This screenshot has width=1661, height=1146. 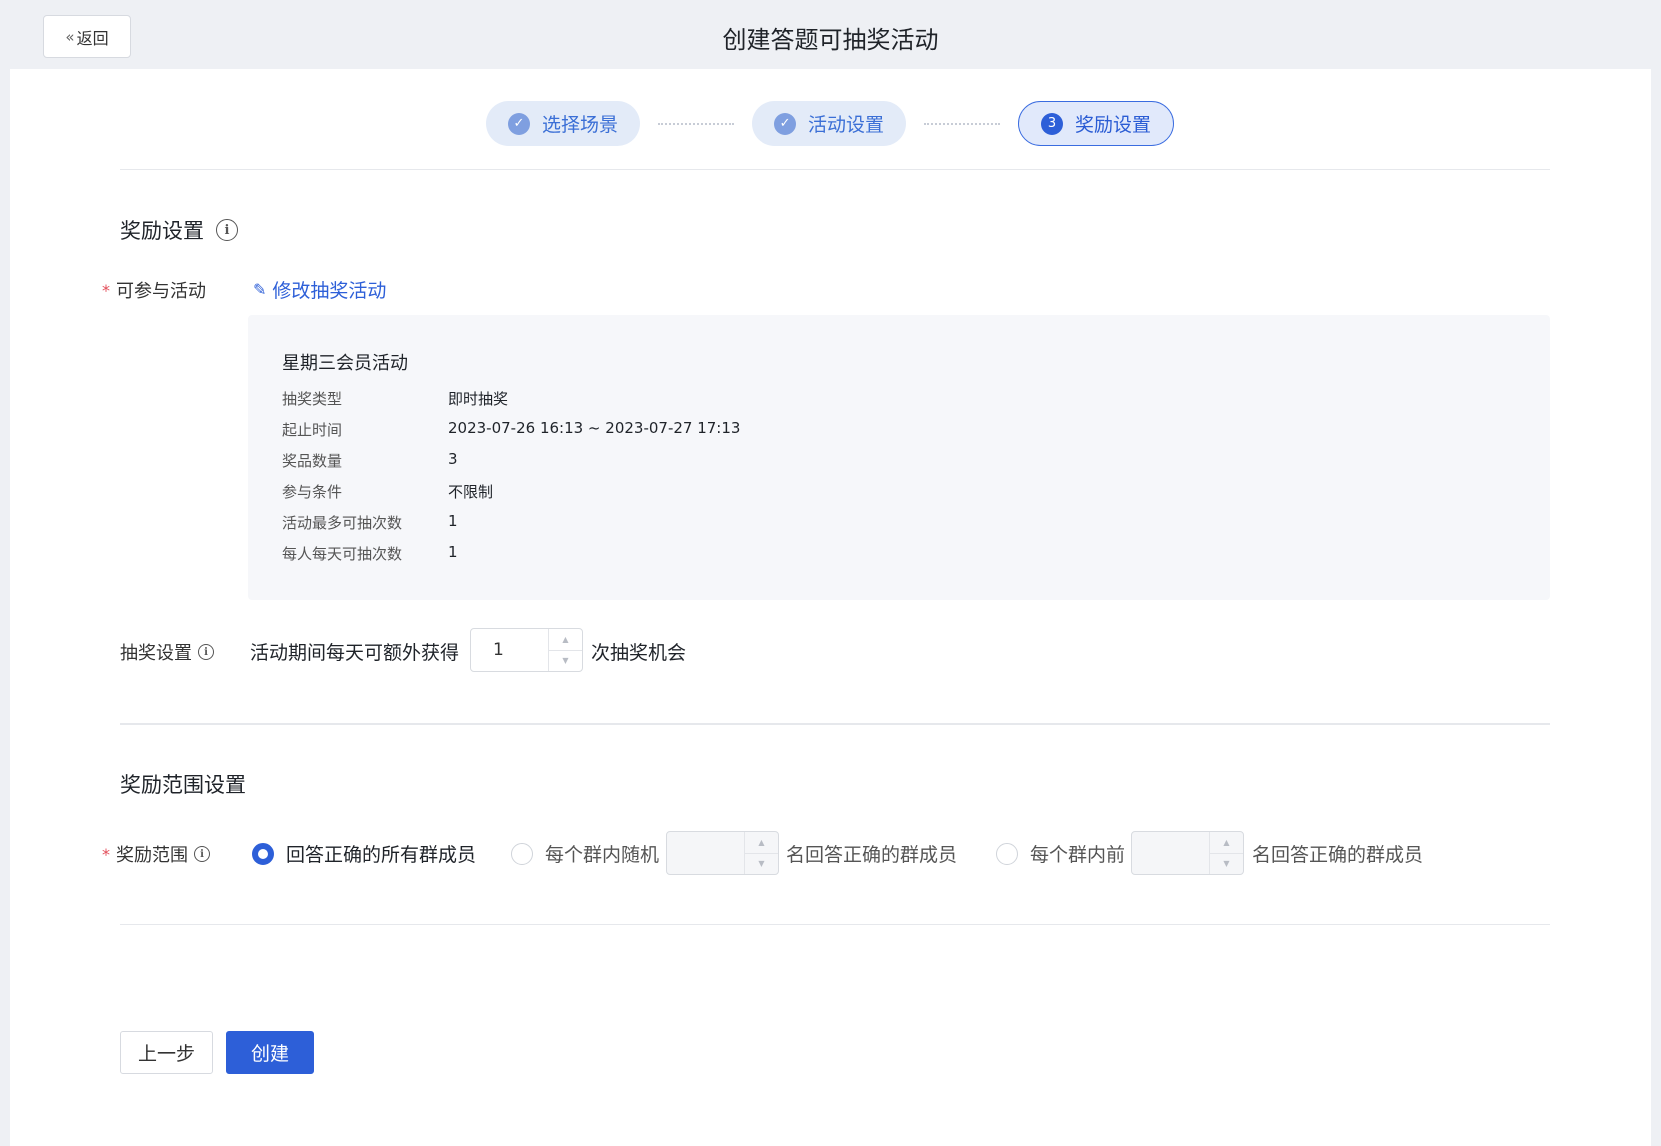 What do you see at coordinates (830, 40) in the screenshot?
I see `page-title: 创建答题可抽奖活动` at bounding box center [830, 40].